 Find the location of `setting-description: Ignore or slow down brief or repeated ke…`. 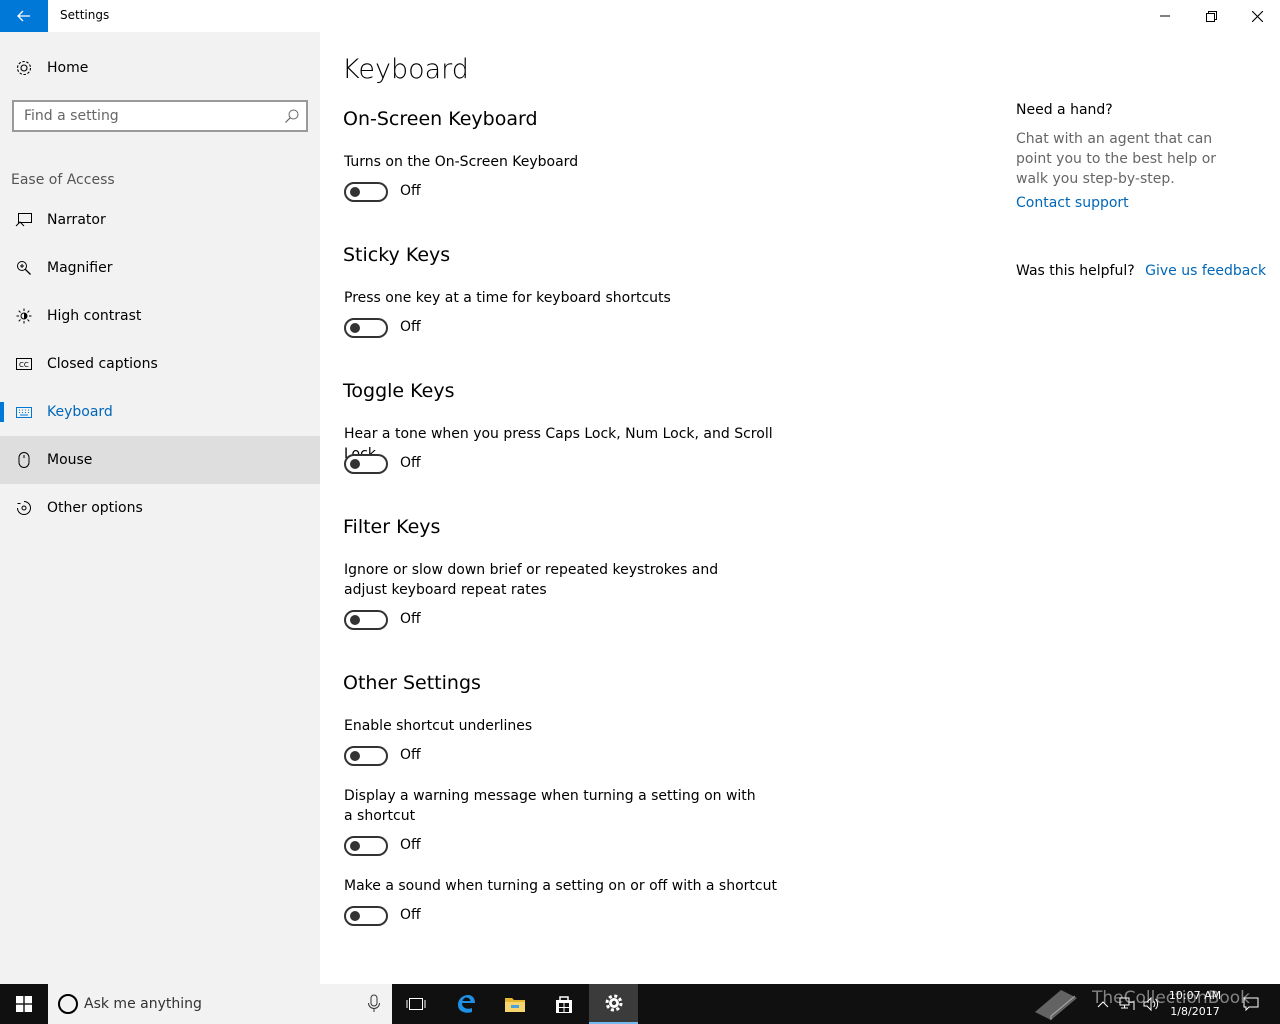

setting-description: Ignore or slow down brief or repeated ke… is located at coordinates (531, 580).